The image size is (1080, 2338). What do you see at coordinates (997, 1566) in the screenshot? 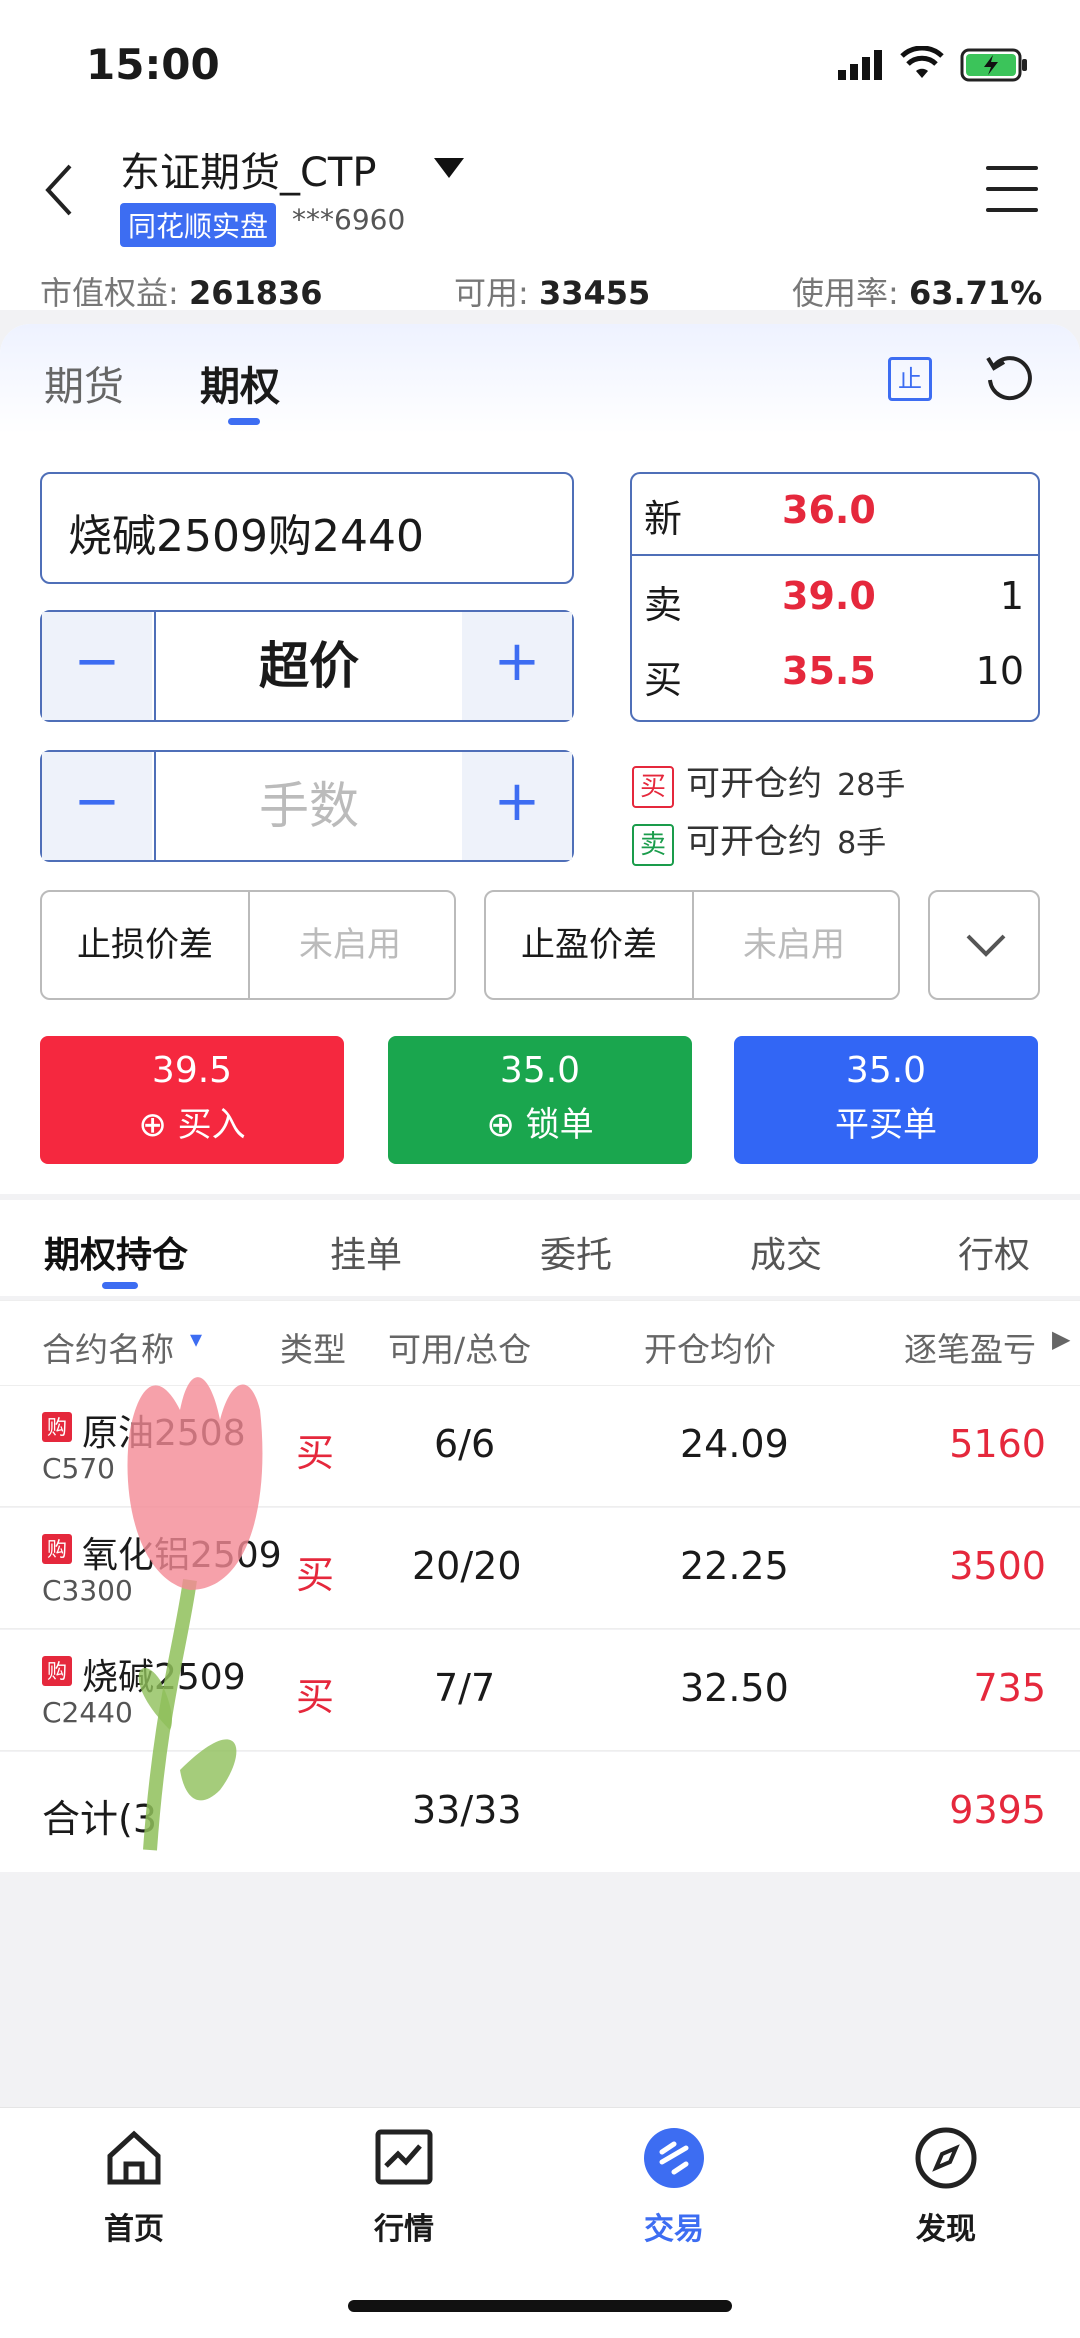
I see `pnl: 3500` at bounding box center [997, 1566].